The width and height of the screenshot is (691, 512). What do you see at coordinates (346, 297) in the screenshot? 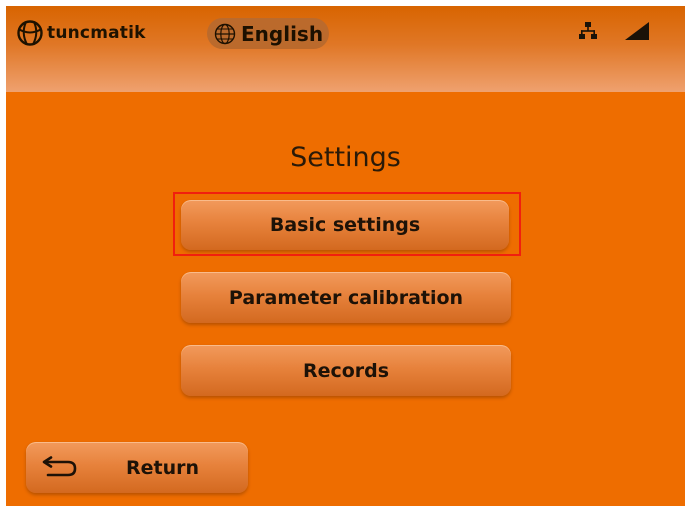
I see `parameter-calibration-button: Parameter calibration` at bounding box center [346, 297].